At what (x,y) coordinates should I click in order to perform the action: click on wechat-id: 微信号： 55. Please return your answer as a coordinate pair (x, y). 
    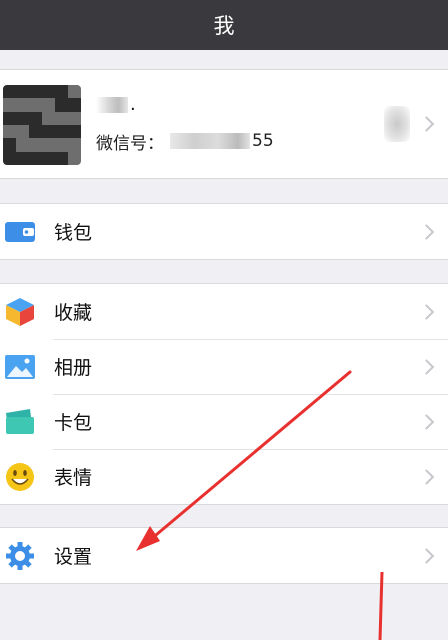
    Looking at the image, I should click on (185, 141).